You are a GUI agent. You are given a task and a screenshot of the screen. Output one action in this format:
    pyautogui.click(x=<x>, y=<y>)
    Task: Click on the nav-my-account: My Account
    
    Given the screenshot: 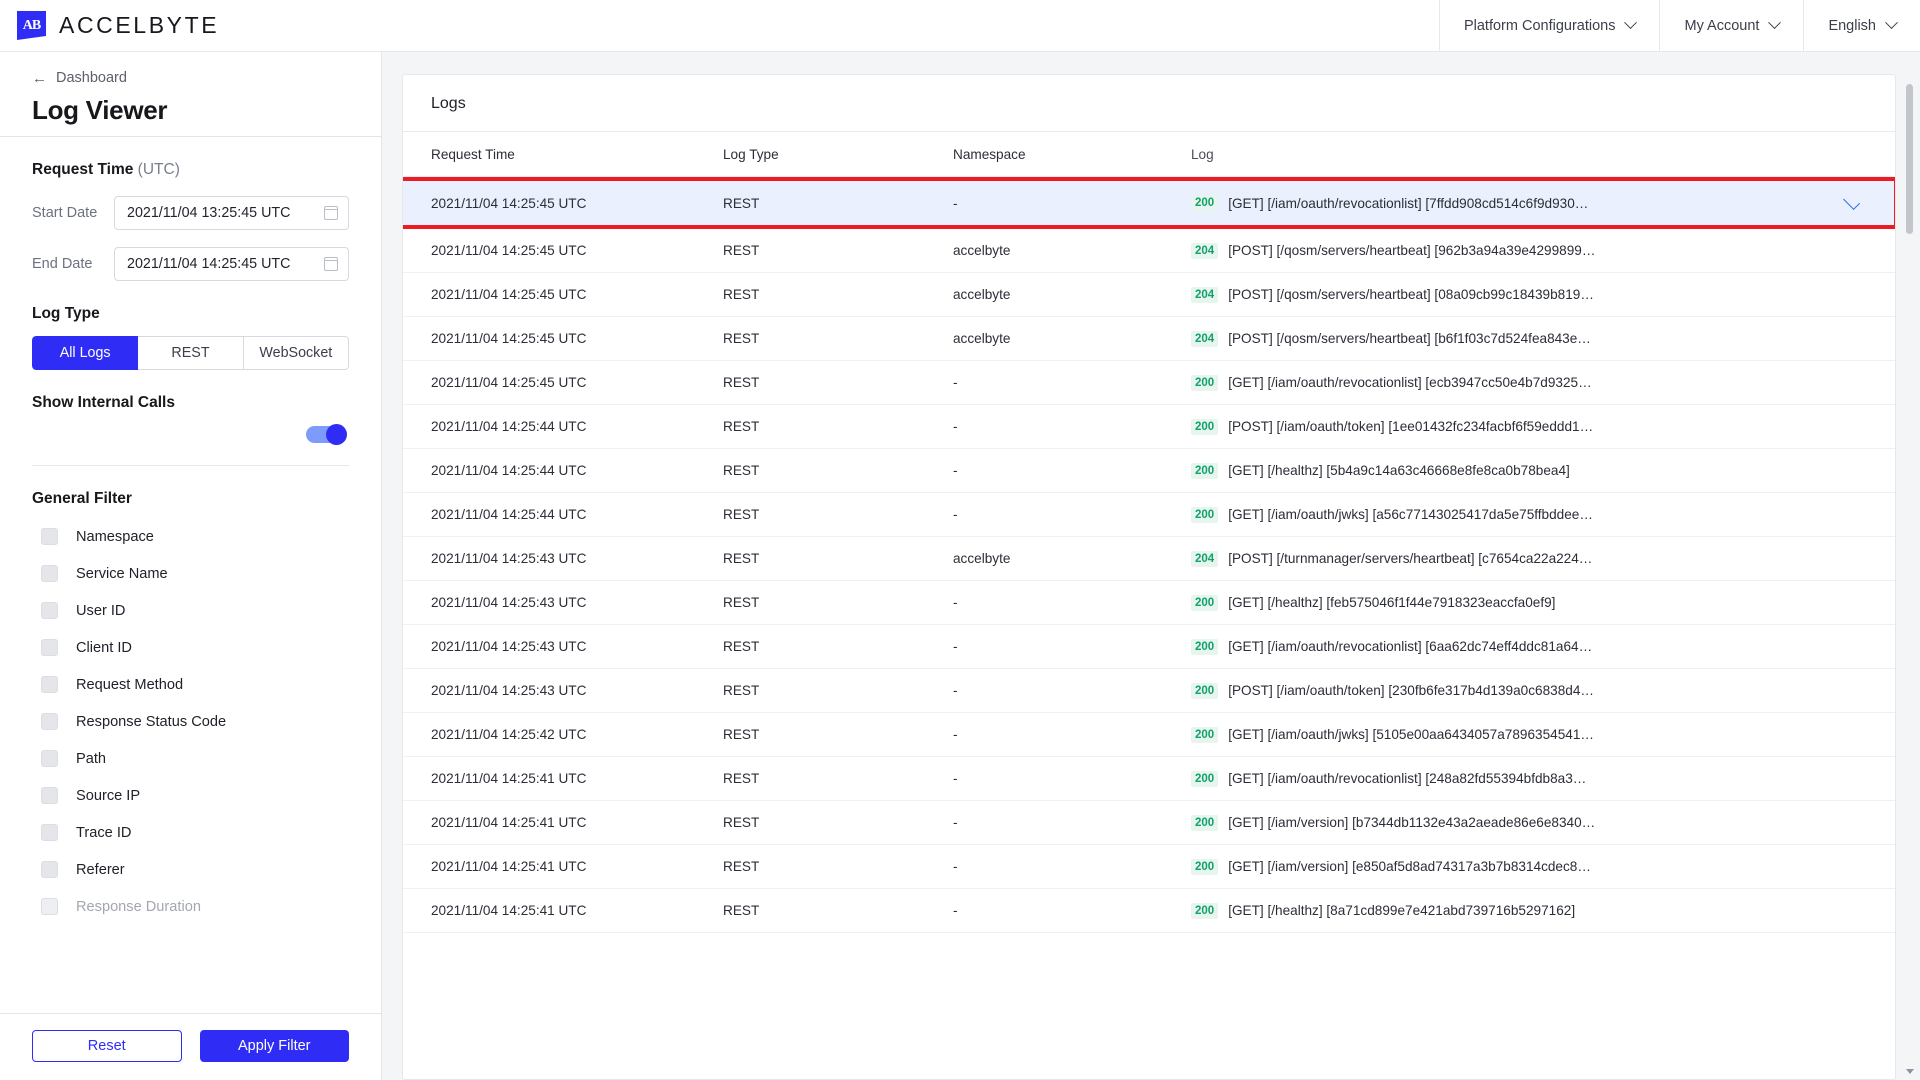 What is the action you would take?
    pyautogui.click(x=1731, y=26)
    